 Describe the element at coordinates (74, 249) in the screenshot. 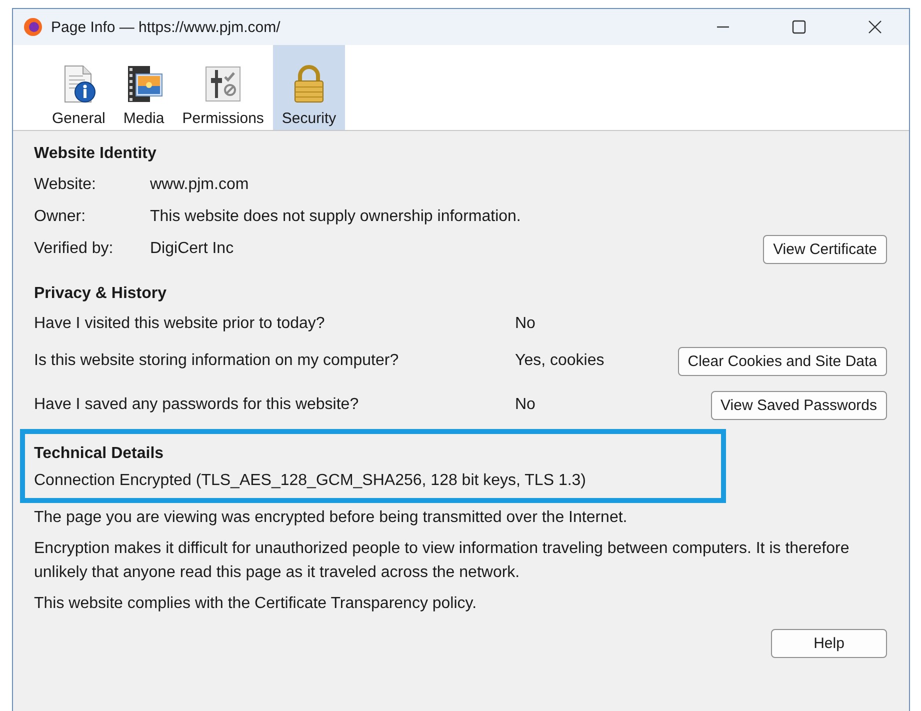

I see `field-label: Verified by:` at that location.